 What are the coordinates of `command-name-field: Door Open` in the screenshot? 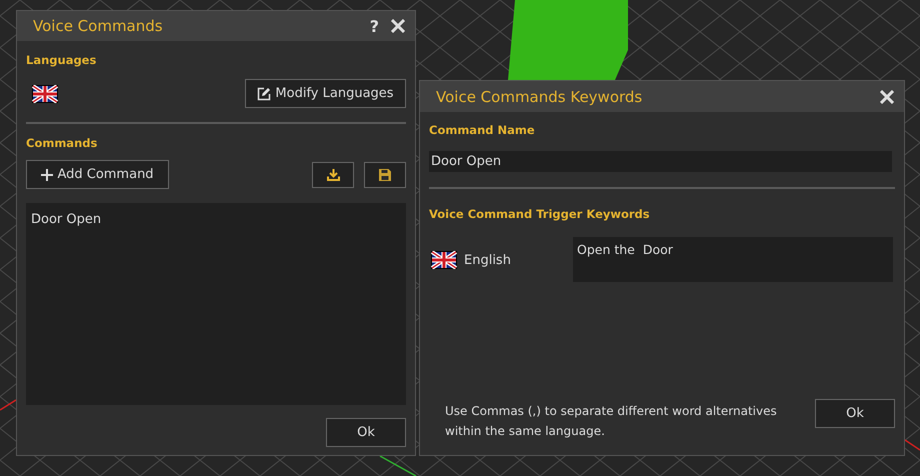 It's located at (660, 161).